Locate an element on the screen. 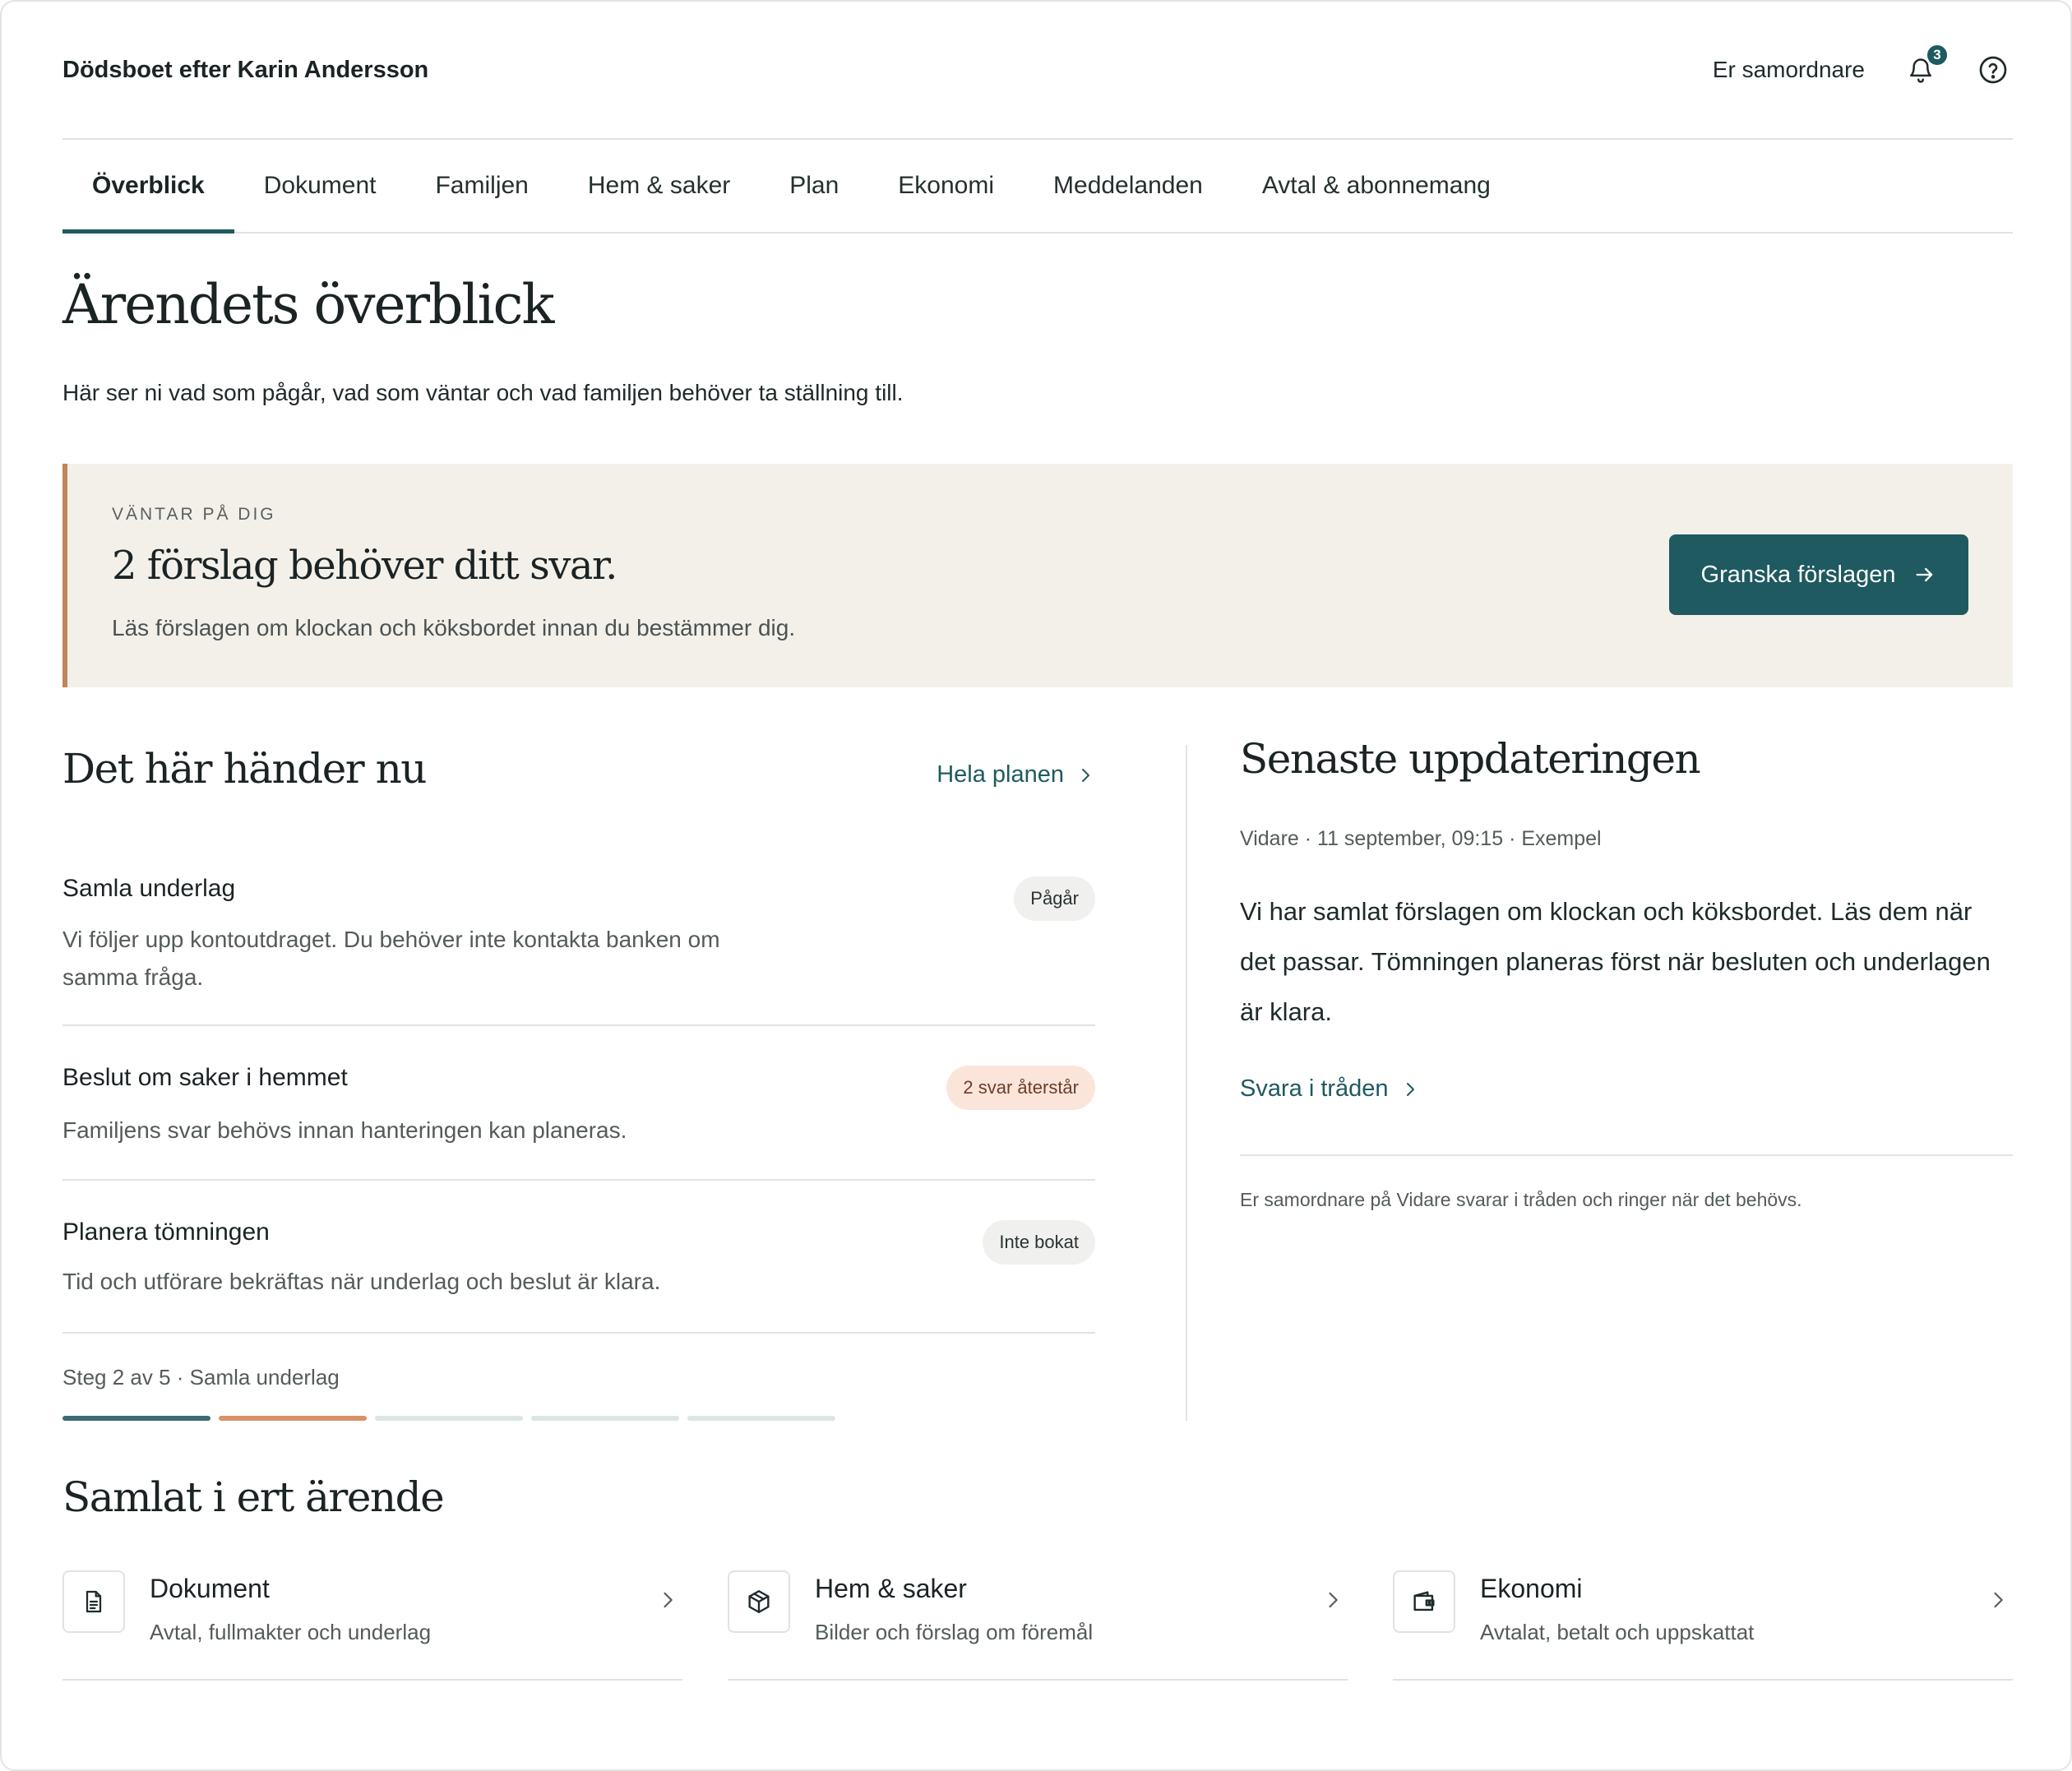 Image resolution: width=2072 pixels, height=1771 pixels. card-subtitle: Bilder och förslag om föremål is located at coordinates (954, 1632).